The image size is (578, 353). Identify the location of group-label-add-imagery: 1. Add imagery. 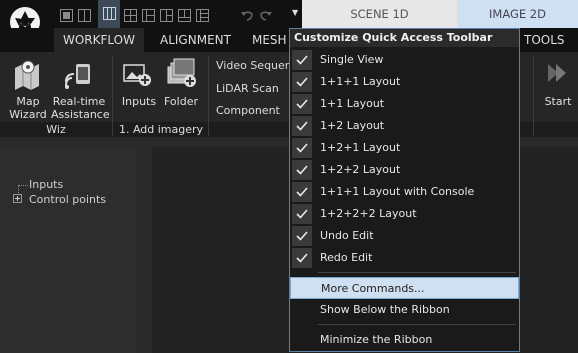
(161, 129).